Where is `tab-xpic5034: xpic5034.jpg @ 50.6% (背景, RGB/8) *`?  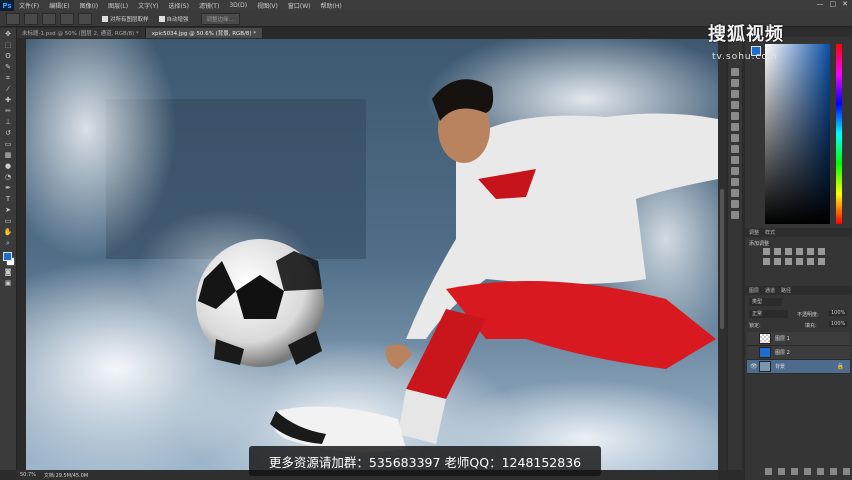
tab-xpic5034: xpic5034.jpg @ 50.6% (背景, RGB/8) * is located at coordinates (204, 33).